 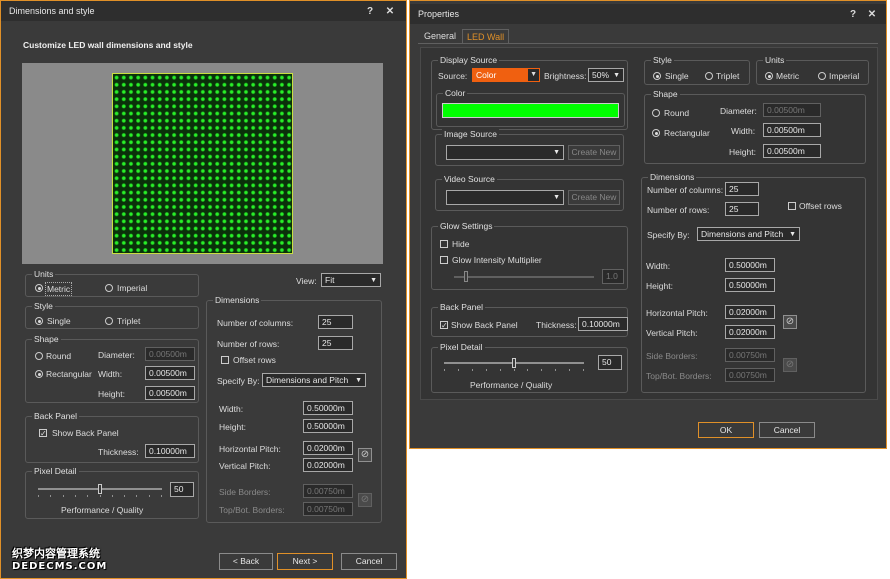 I want to click on source-select: Color ▼, so click(x=506, y=75).